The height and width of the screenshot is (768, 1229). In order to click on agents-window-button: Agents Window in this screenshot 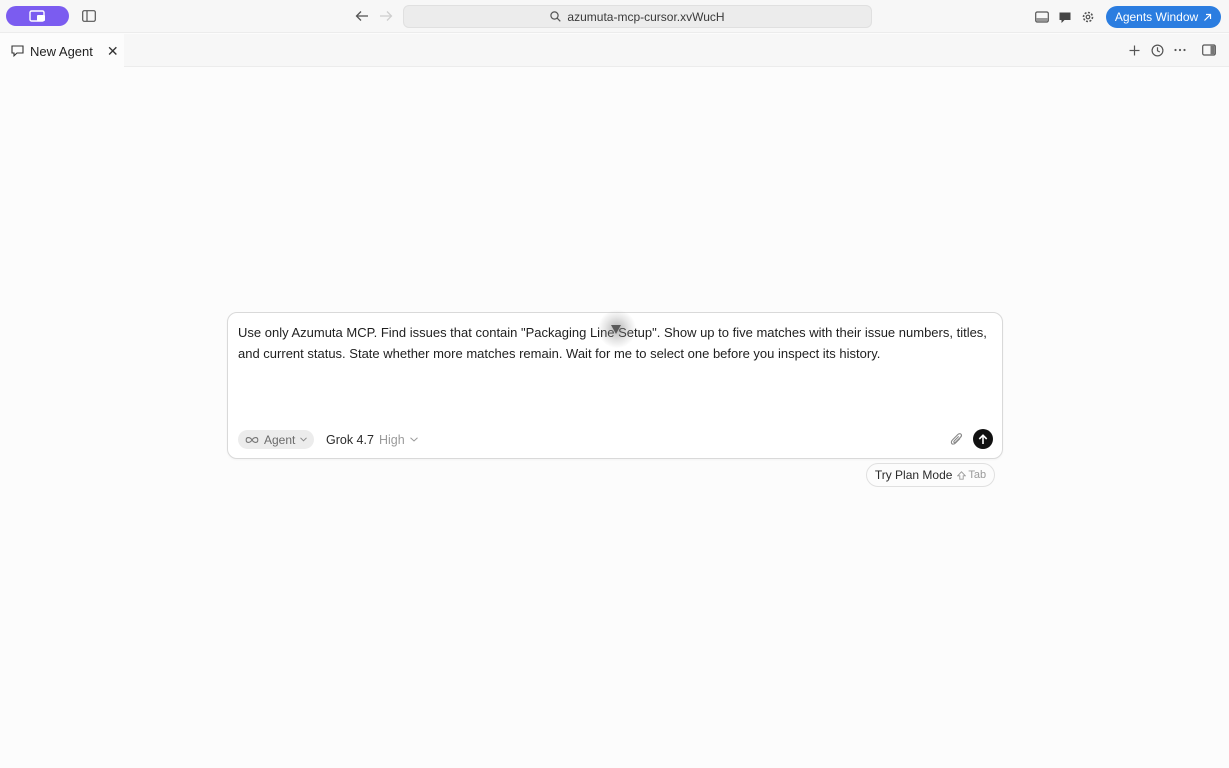, I will do `click(1163, 17)`.